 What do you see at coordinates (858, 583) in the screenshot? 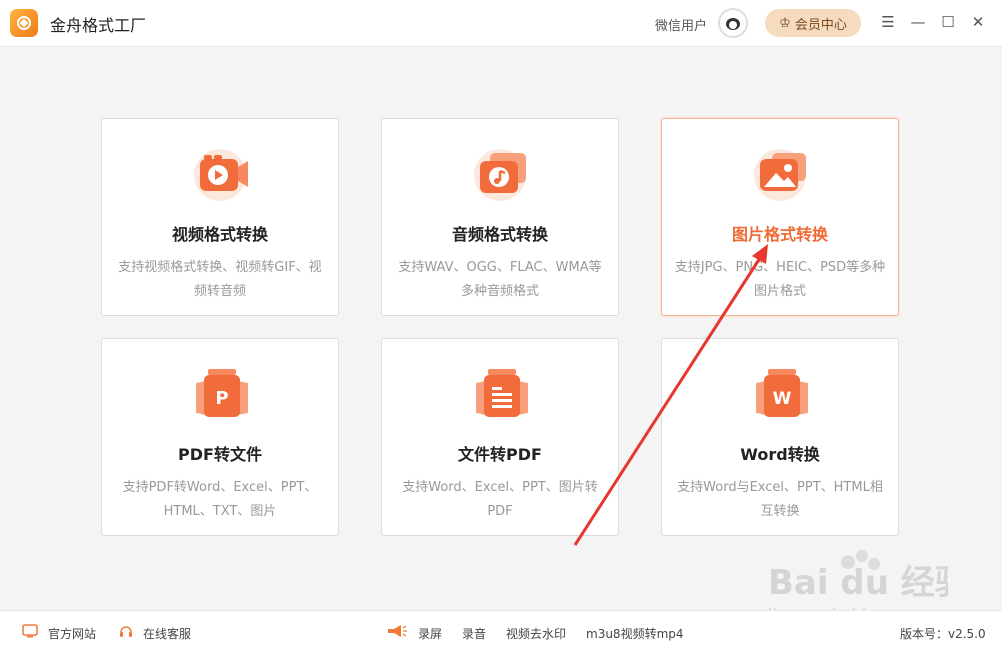
I see `watermark-text: Bai du 经验` at bounding box center [858, 583].